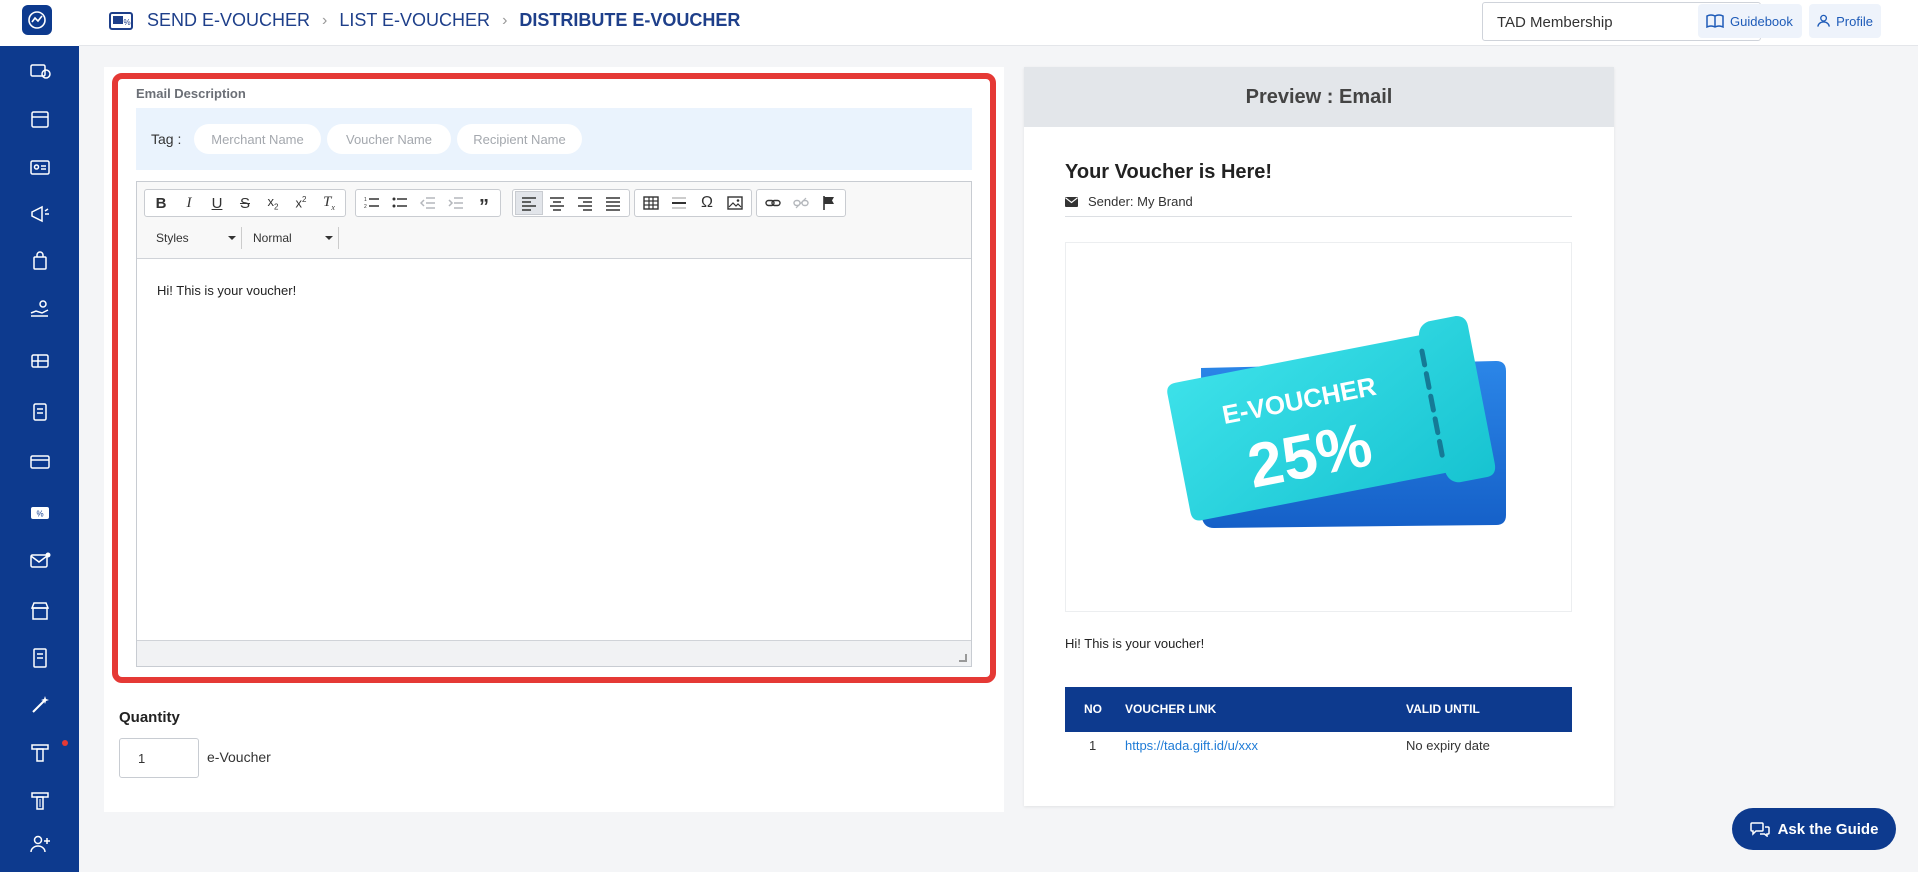  Describe the element at coordinates (773, 203) in the screenshot. I see `link-icon` at that location.